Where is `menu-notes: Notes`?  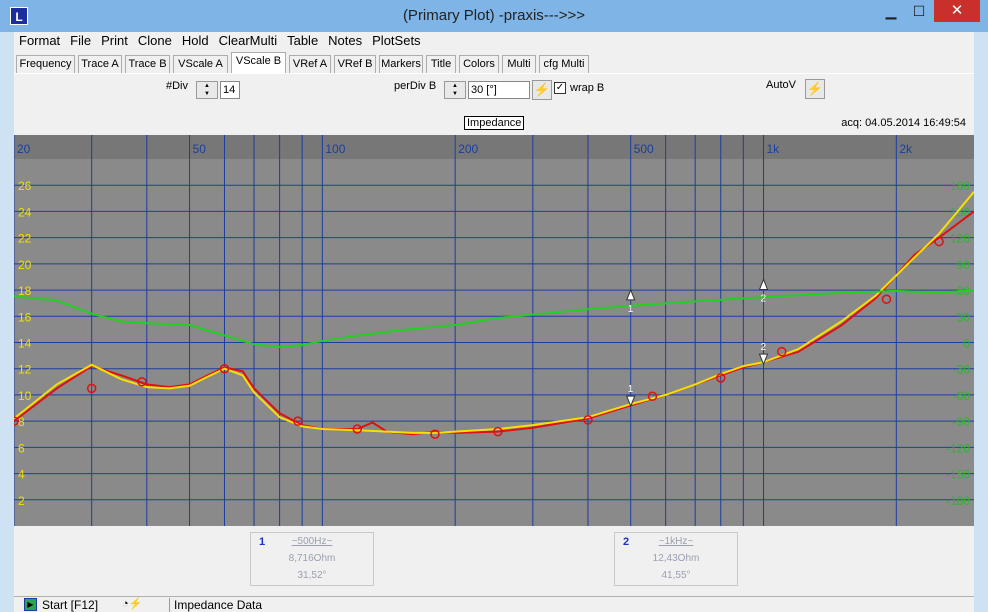 menu-notes: Notes is located at coordinates (345, 41).